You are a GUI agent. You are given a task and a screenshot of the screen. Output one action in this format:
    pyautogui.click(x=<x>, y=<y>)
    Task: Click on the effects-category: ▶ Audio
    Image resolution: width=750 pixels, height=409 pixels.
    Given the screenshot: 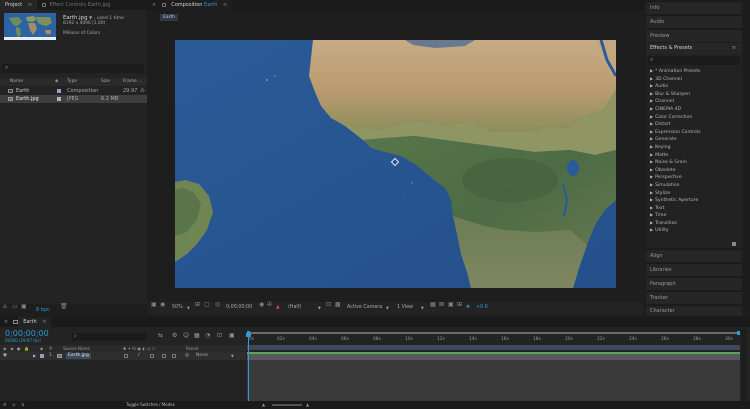 What is the action you would take?
    pyautogui.click(x=694, y=86)
    